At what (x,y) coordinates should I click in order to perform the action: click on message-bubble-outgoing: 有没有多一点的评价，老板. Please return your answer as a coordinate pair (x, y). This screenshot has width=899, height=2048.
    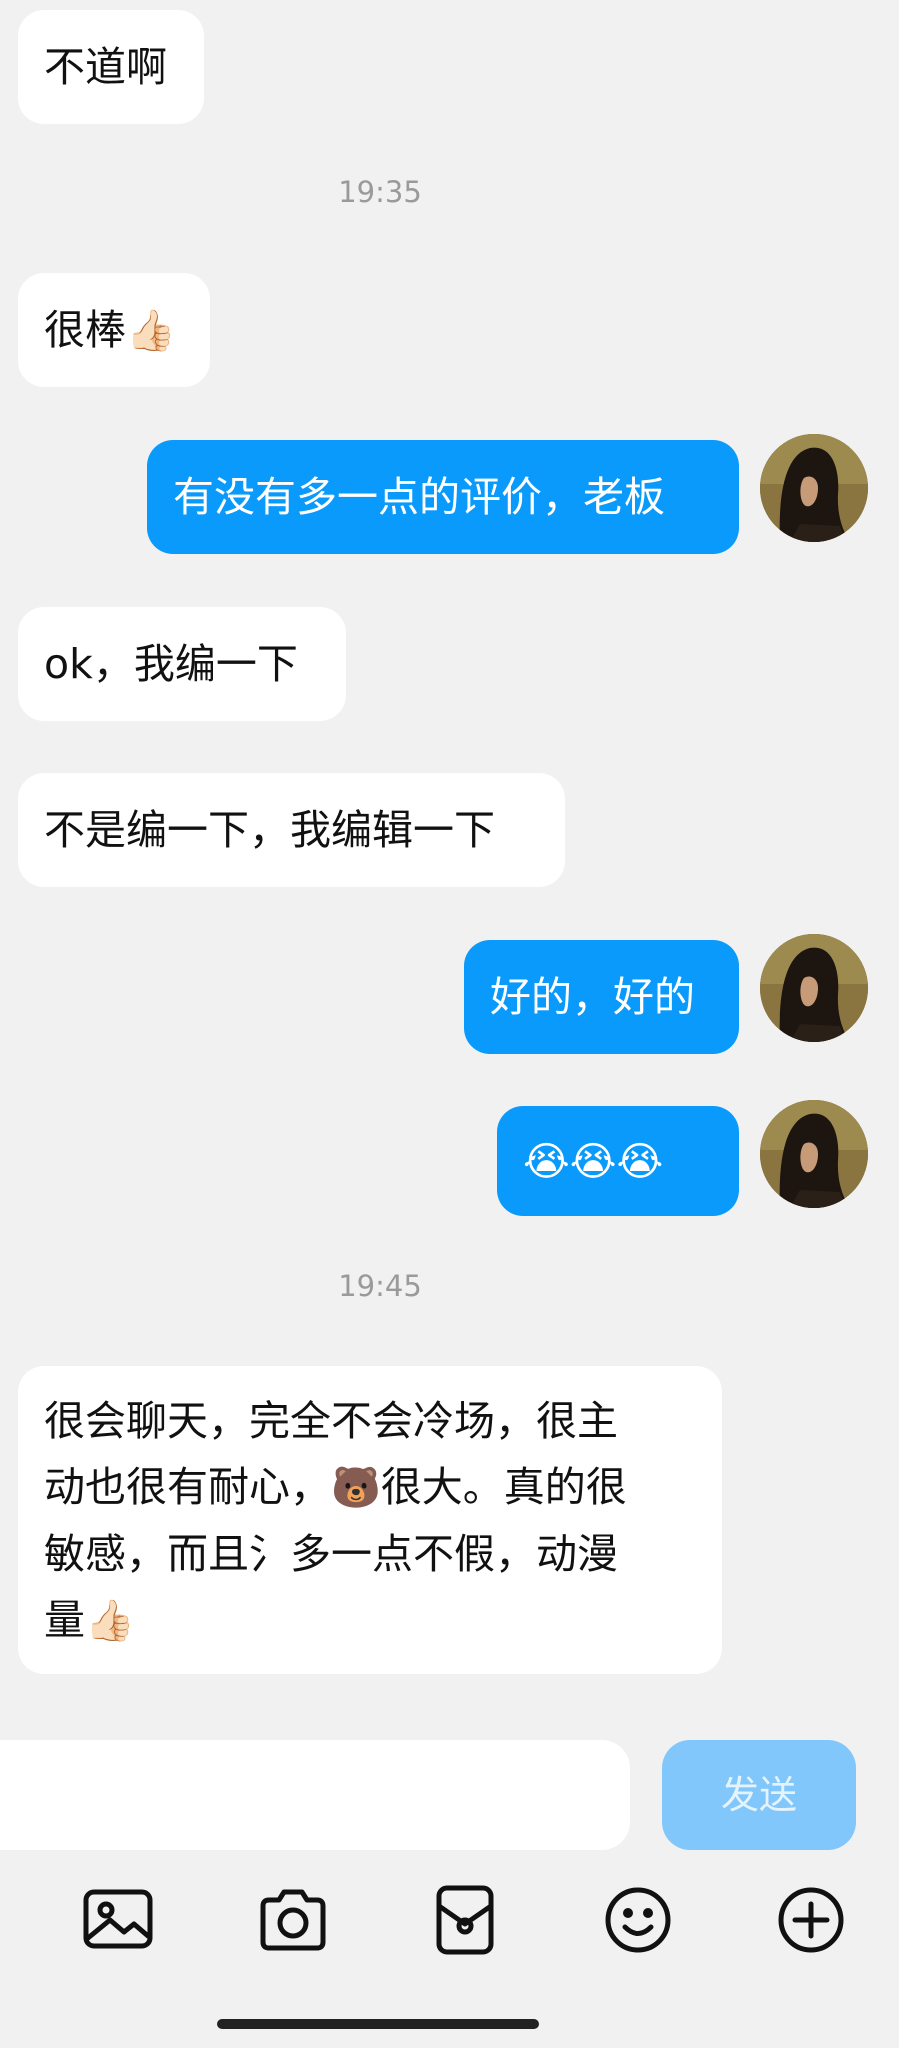
    Looking at the image, I should click on (443, 497).